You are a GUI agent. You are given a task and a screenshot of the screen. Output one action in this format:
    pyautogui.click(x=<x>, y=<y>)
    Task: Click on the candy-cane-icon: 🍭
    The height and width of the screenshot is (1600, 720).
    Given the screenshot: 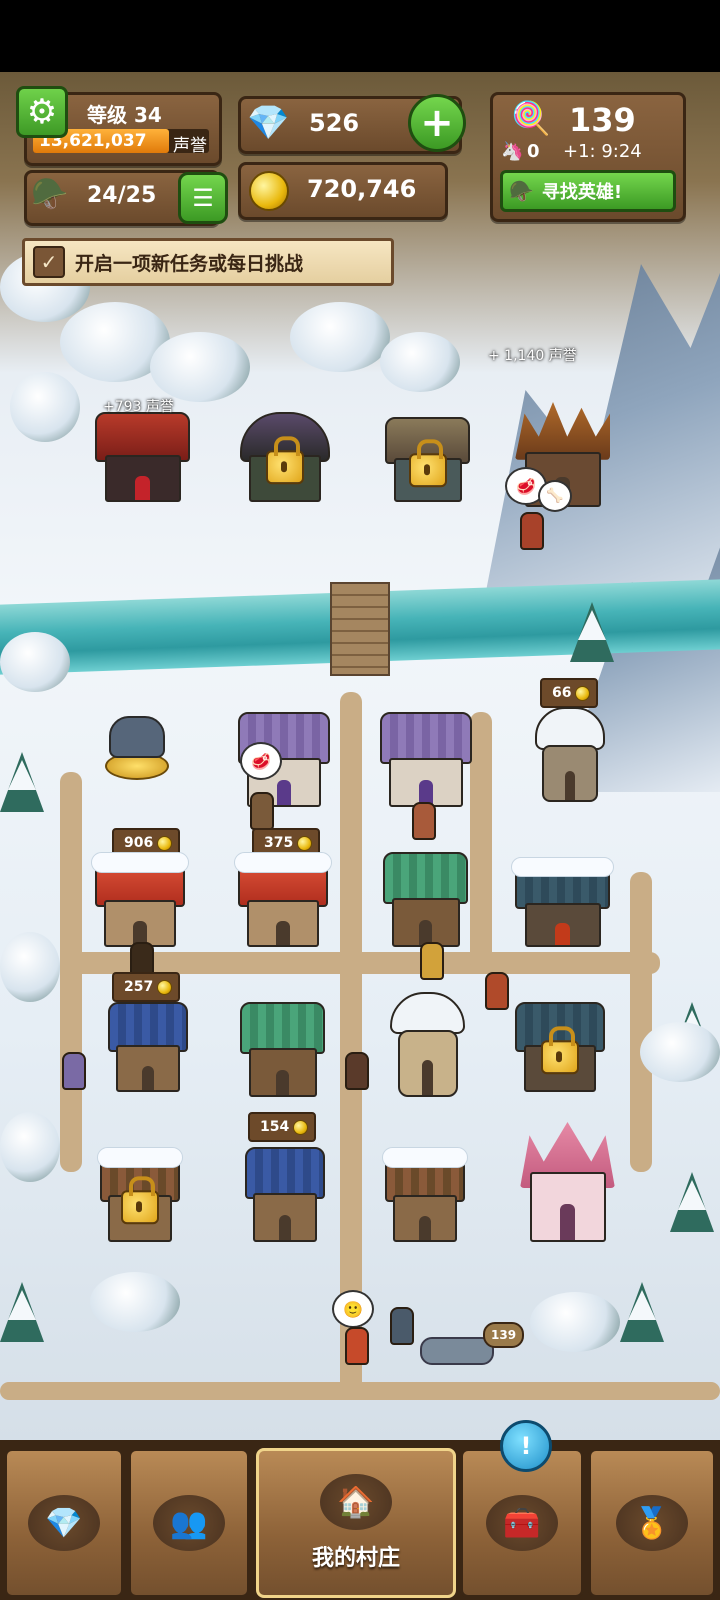 What is the action you would take?
    pyautogui.click(x=531, y=118)
    